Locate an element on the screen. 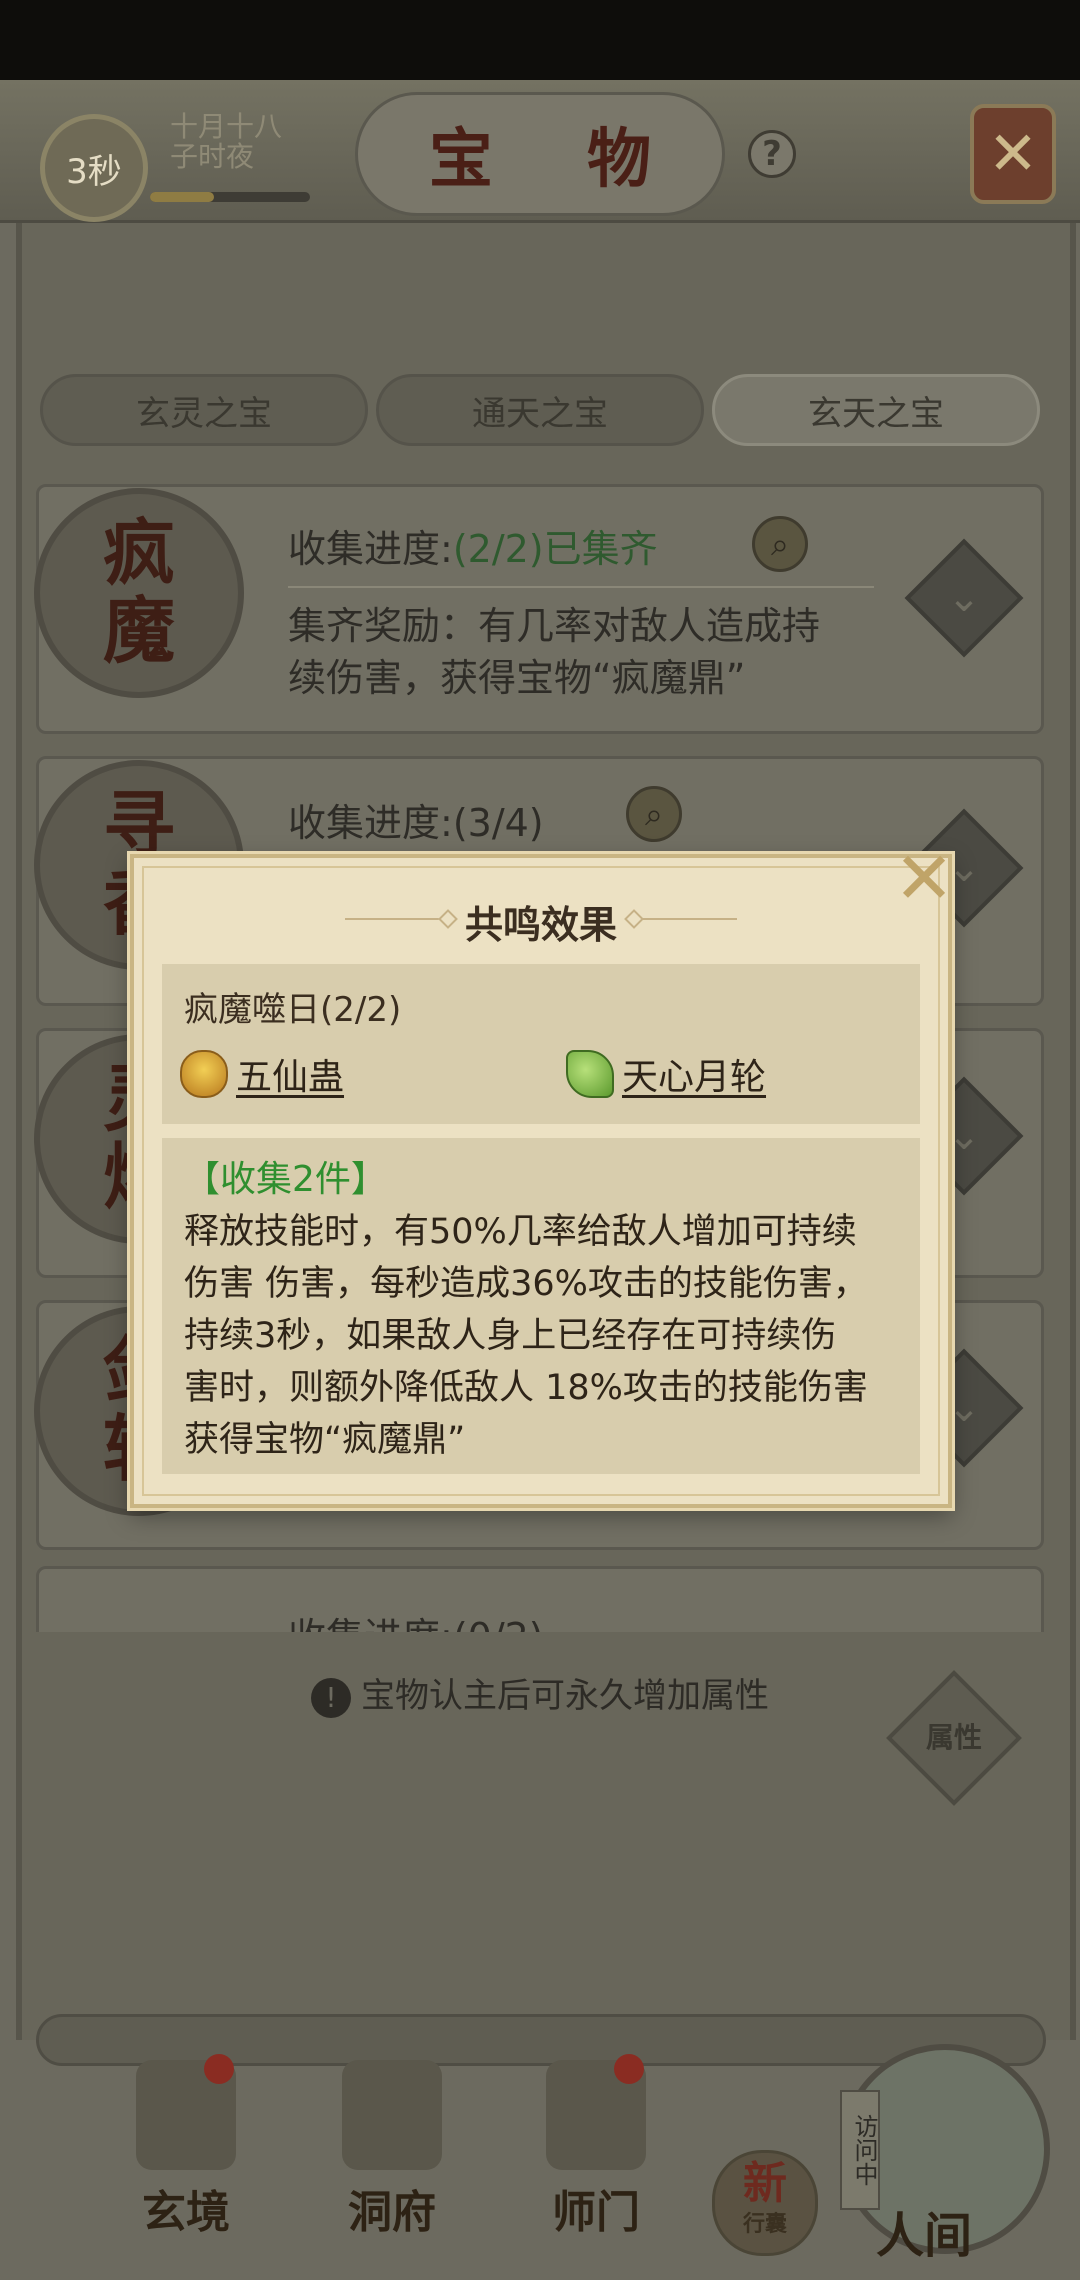  close-panel-button: ✕ is located at coordinates (1013, 154).